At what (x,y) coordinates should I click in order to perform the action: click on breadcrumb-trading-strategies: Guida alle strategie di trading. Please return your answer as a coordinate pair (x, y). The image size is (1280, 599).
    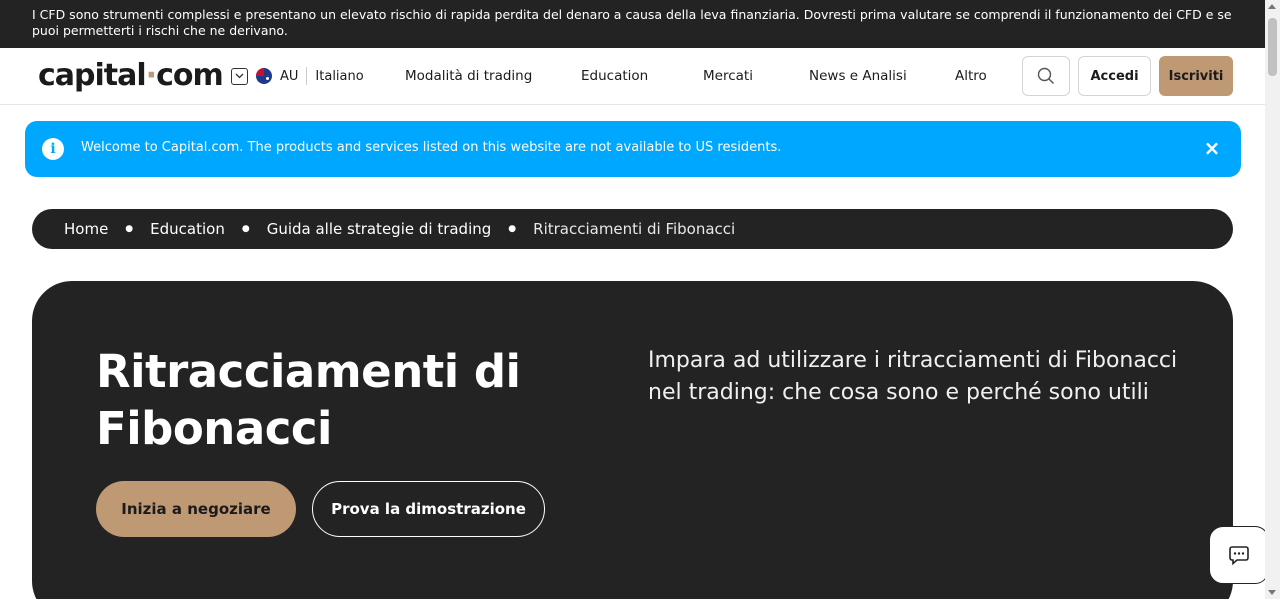
    Looking at the image, I should click on (379, 229).